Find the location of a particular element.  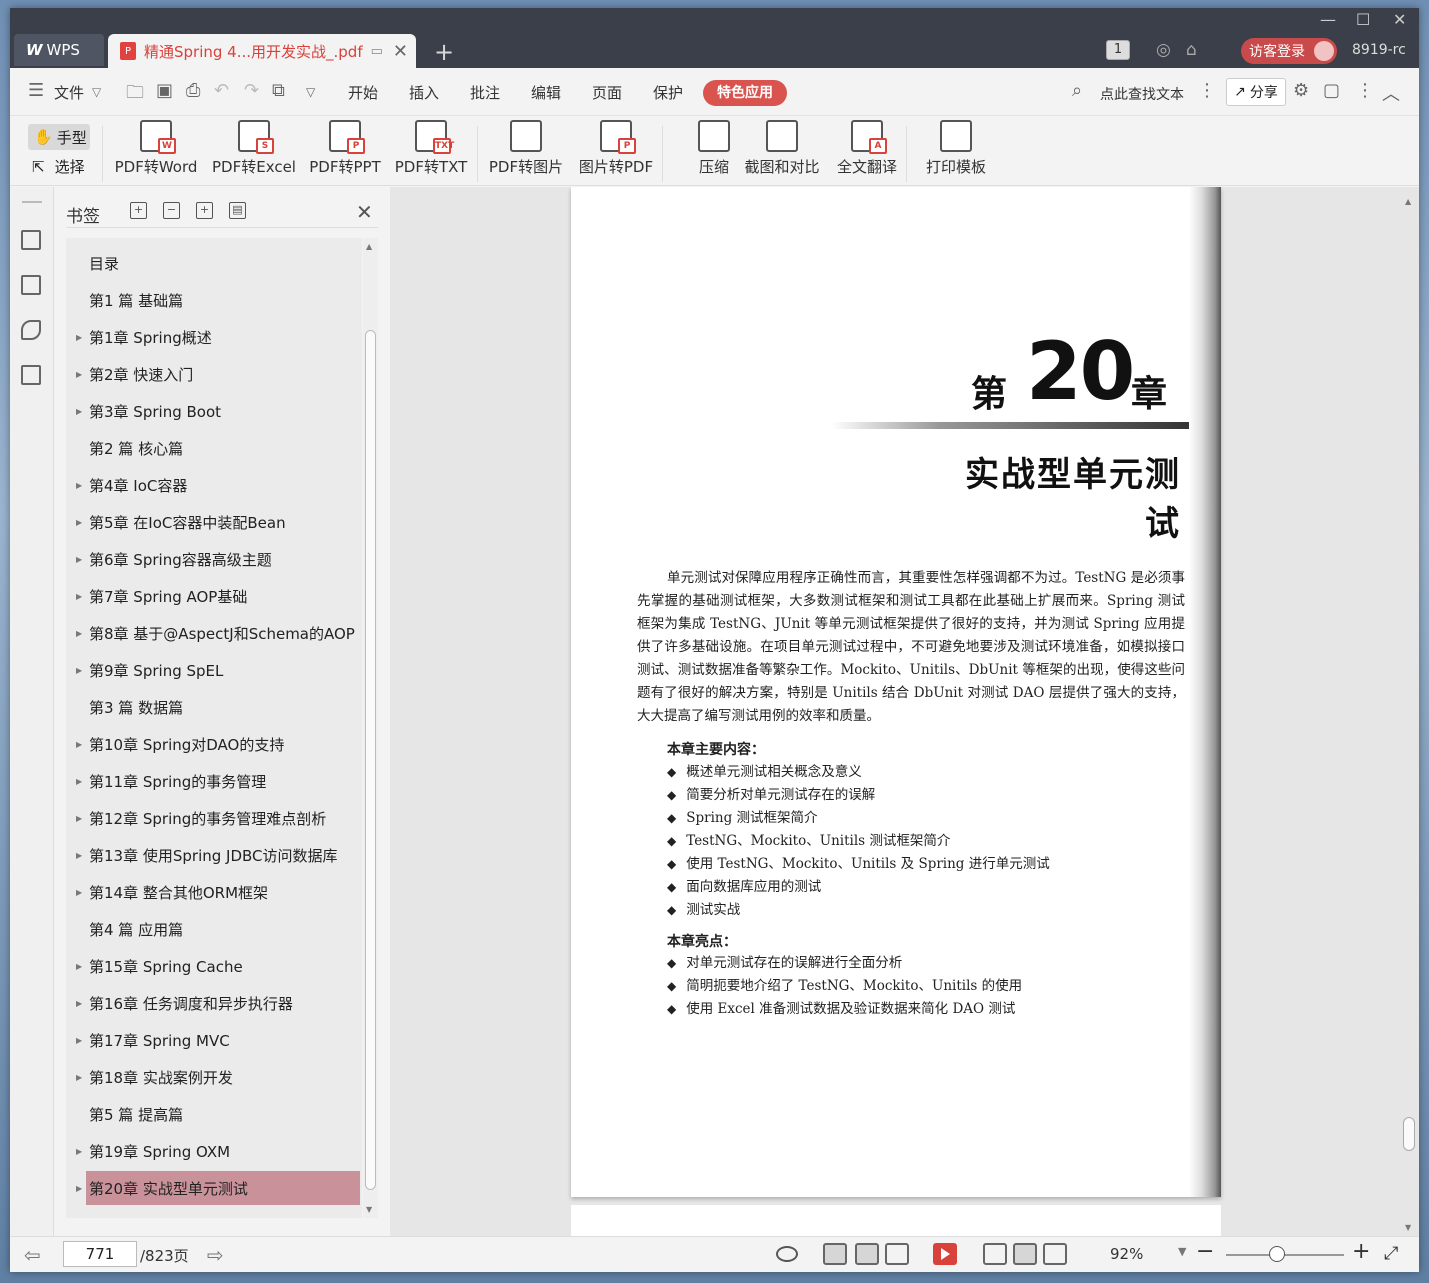

bookmark-item: ▶ 第6章 Spring容器高级主题 is located at coordinates (218, 559).